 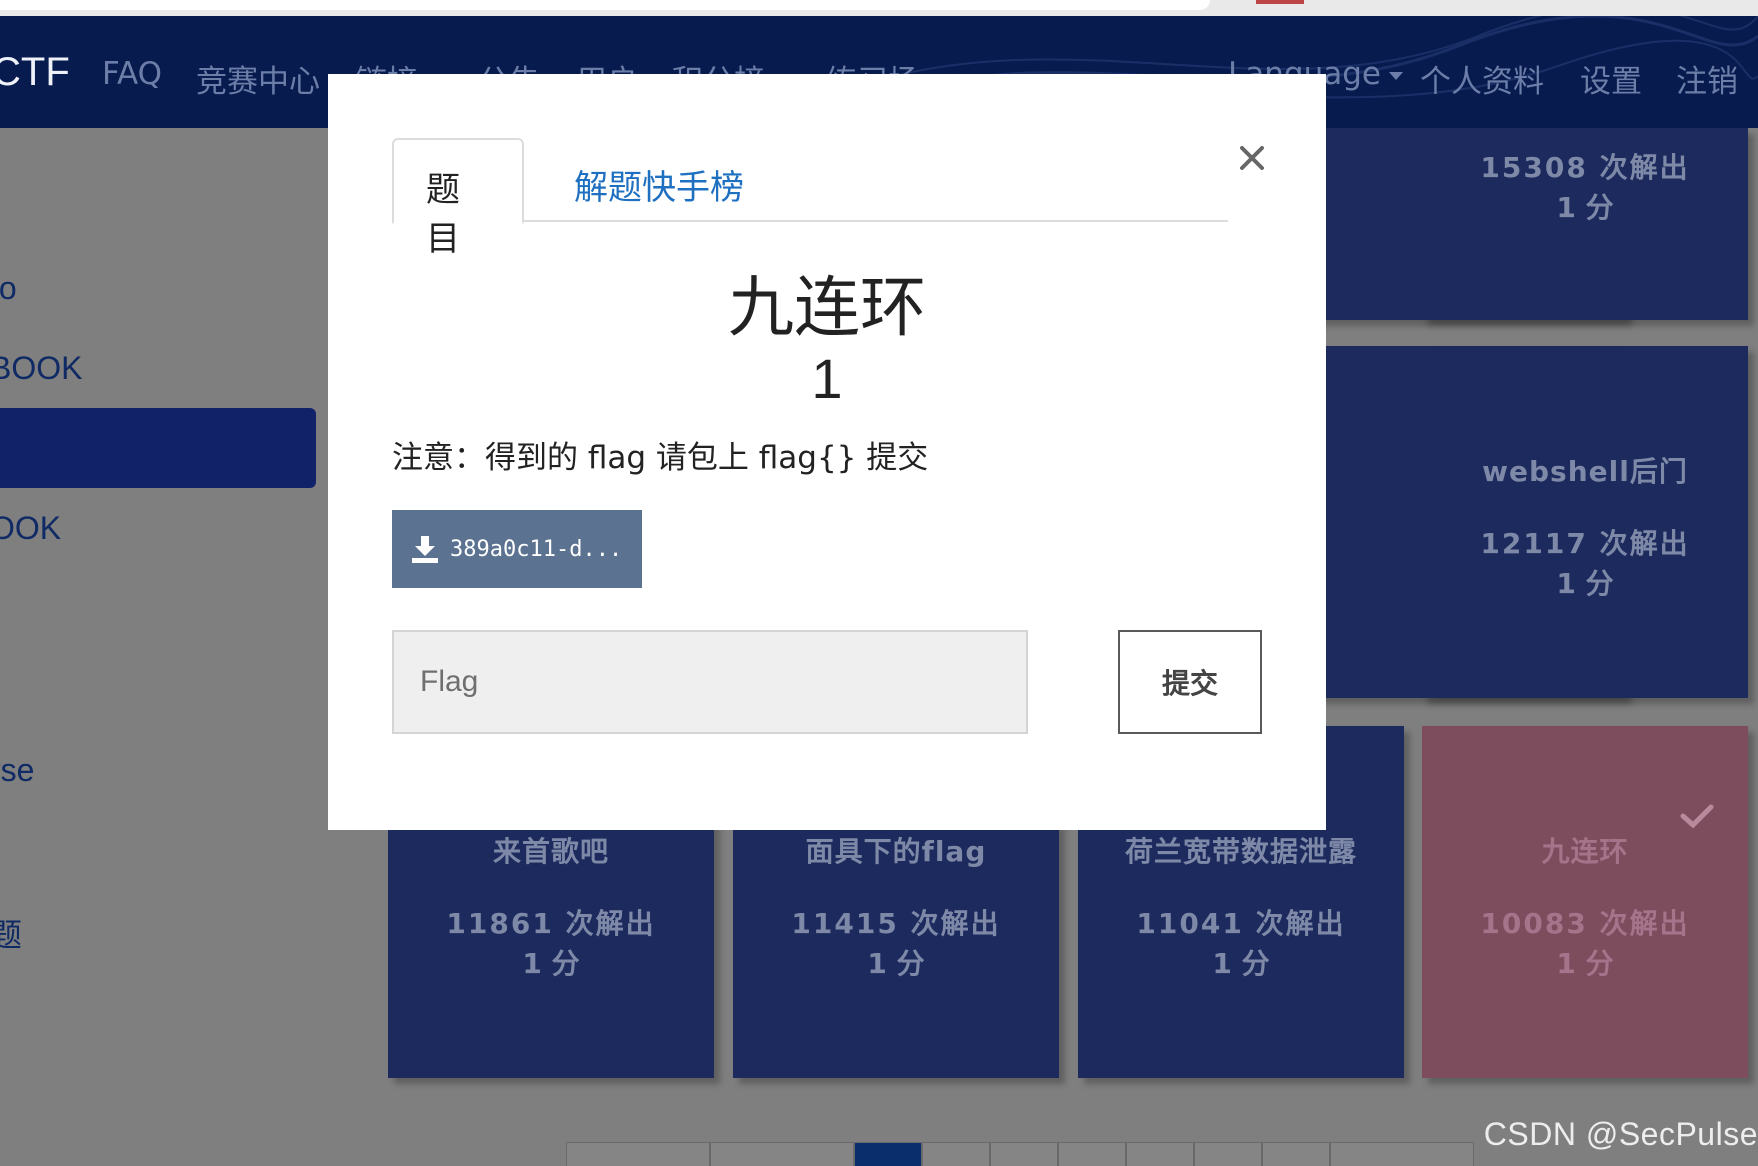 What do you see at coordinates (425, 549) in the screenshot?
I see `download-icon` at bounding box center [425, 549].